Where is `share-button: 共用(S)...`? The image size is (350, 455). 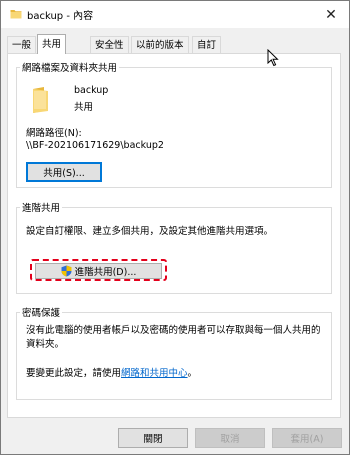 share-button: 共用(S)... is located at coordinates (64, 172).